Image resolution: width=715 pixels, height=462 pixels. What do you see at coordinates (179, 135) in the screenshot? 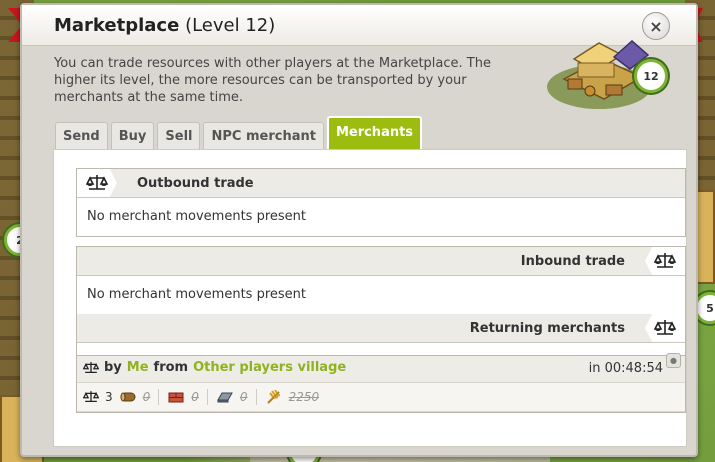
I see `tab-sell: Sell` at bounding box center [179, 135].